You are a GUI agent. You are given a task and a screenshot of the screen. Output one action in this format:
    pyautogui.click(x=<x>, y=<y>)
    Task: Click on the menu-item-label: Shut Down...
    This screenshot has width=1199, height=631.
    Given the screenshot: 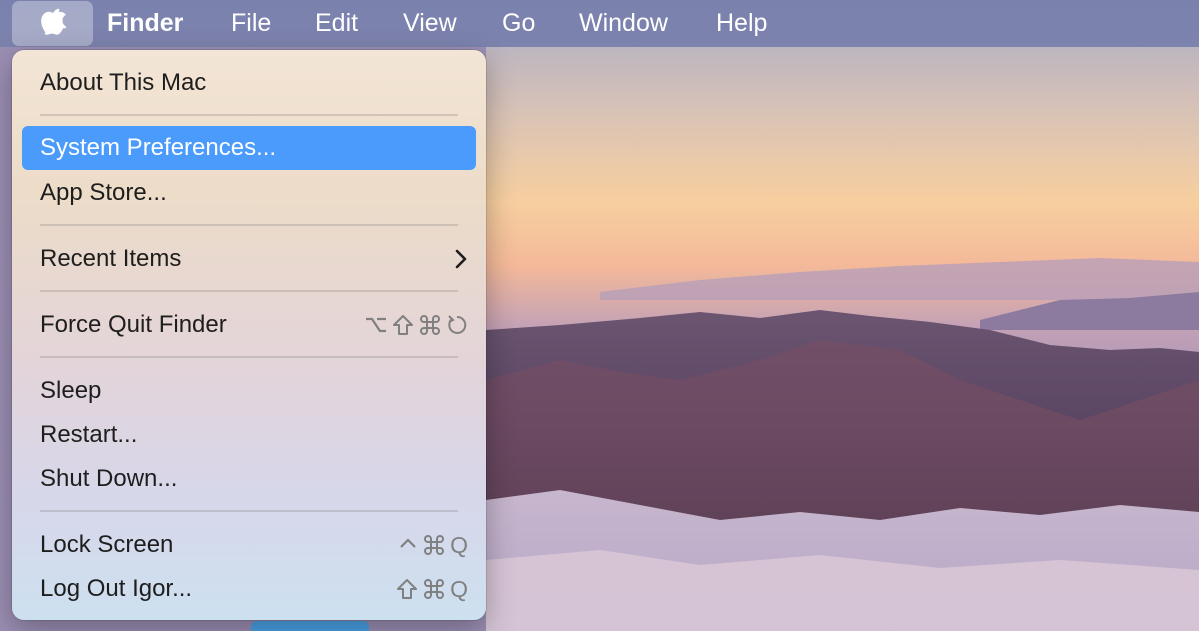 What is the action you would take?
    pyautogui.click(x=109, y=478)
    